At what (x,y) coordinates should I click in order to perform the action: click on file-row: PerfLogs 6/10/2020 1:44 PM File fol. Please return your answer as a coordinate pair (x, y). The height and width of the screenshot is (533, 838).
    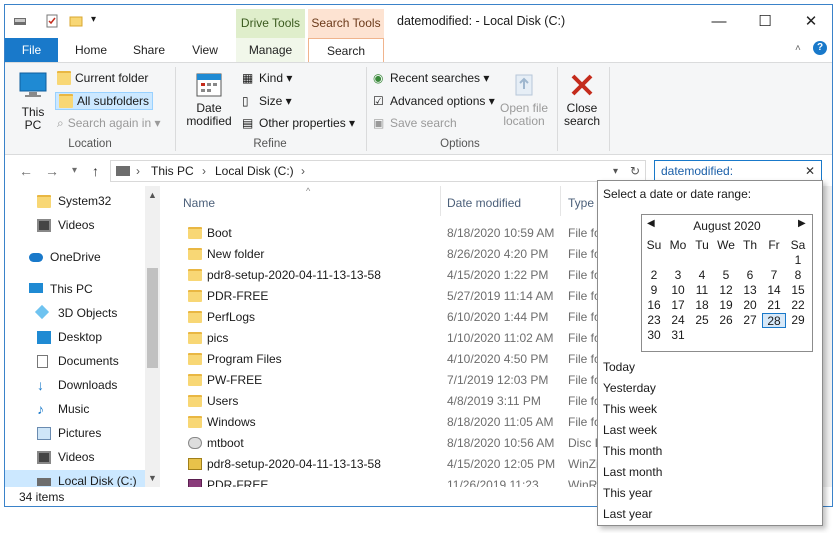
    Looking at the image, I should click on (381, 317).